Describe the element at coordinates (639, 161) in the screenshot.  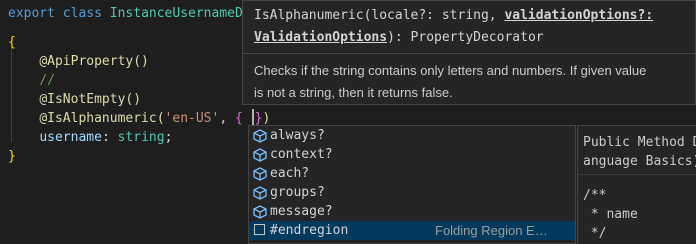
I see `details-line-2: anguage Basics)` at that location.